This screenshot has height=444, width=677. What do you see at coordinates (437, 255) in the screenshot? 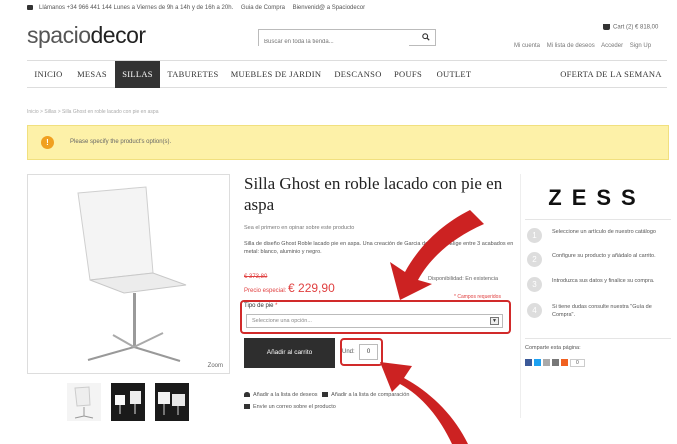
I see `arrow-down-to-select` at bounding box center [437, 255].